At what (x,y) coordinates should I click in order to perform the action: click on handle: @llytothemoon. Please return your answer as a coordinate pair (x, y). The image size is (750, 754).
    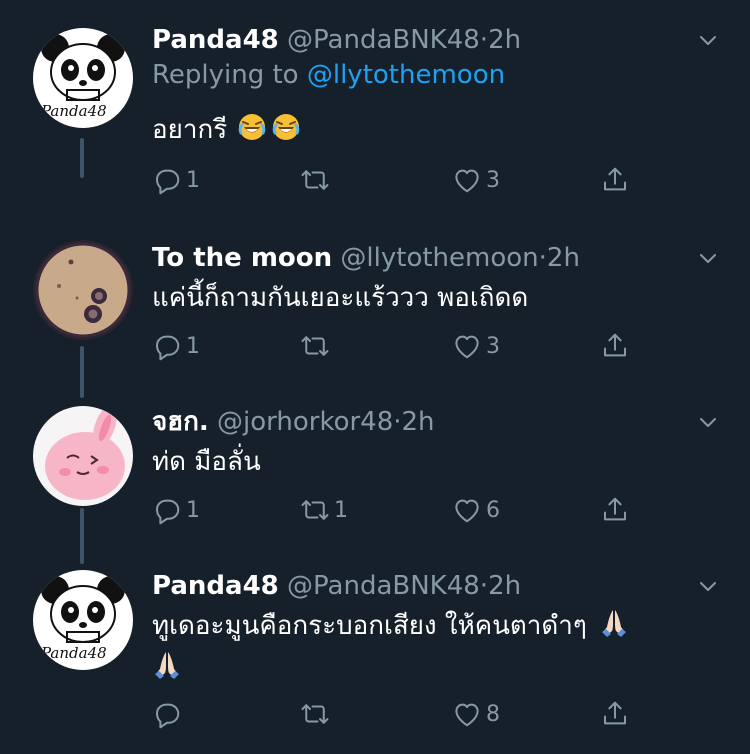
    Looking at the image, I should click on (439, 258).